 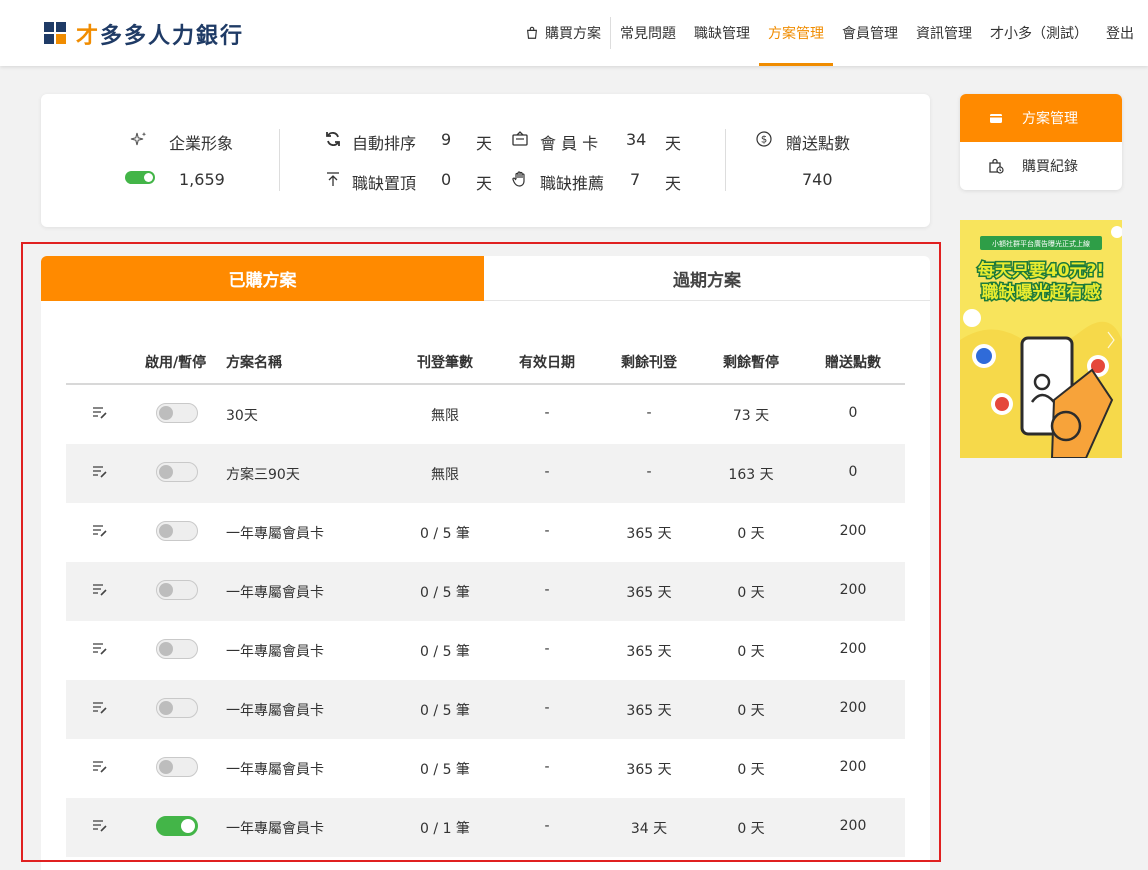 What do you see at coordinates (160, 36) in the screenshot?
I see `logo-text: 才多多人力銀行` at bounding box center [160, 36].